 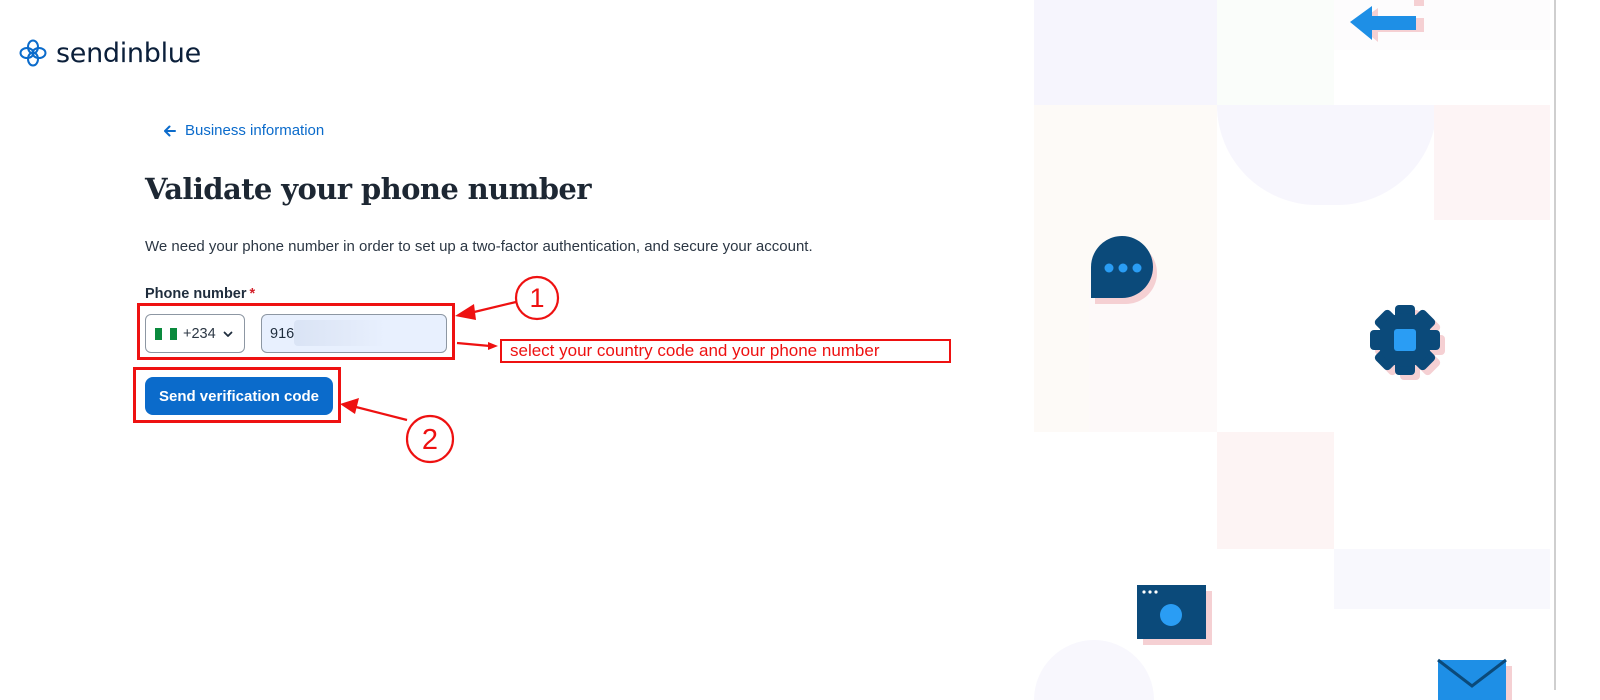 I want to click on annotation-step-1: 1, so click(x=536, y=298).